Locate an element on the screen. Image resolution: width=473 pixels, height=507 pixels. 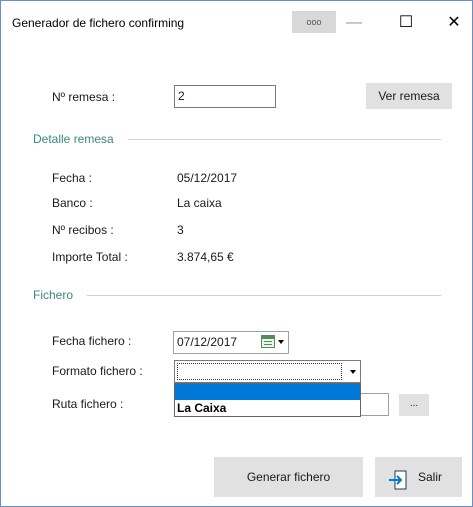
recibos-label: Nº recibos : is located at coordinates (83, 230).